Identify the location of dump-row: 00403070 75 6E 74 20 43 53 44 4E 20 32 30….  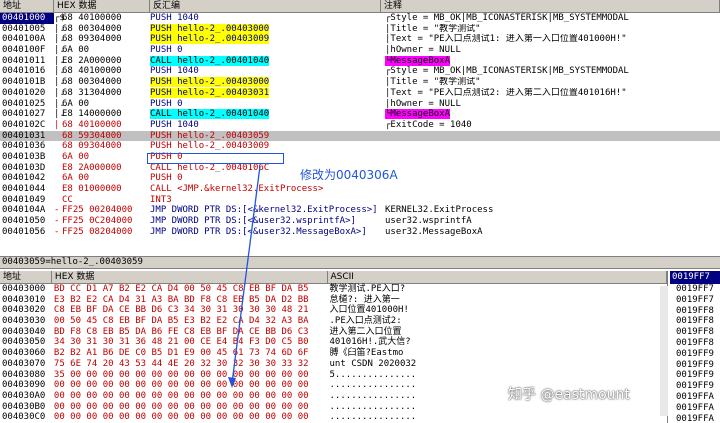
(333, 364).